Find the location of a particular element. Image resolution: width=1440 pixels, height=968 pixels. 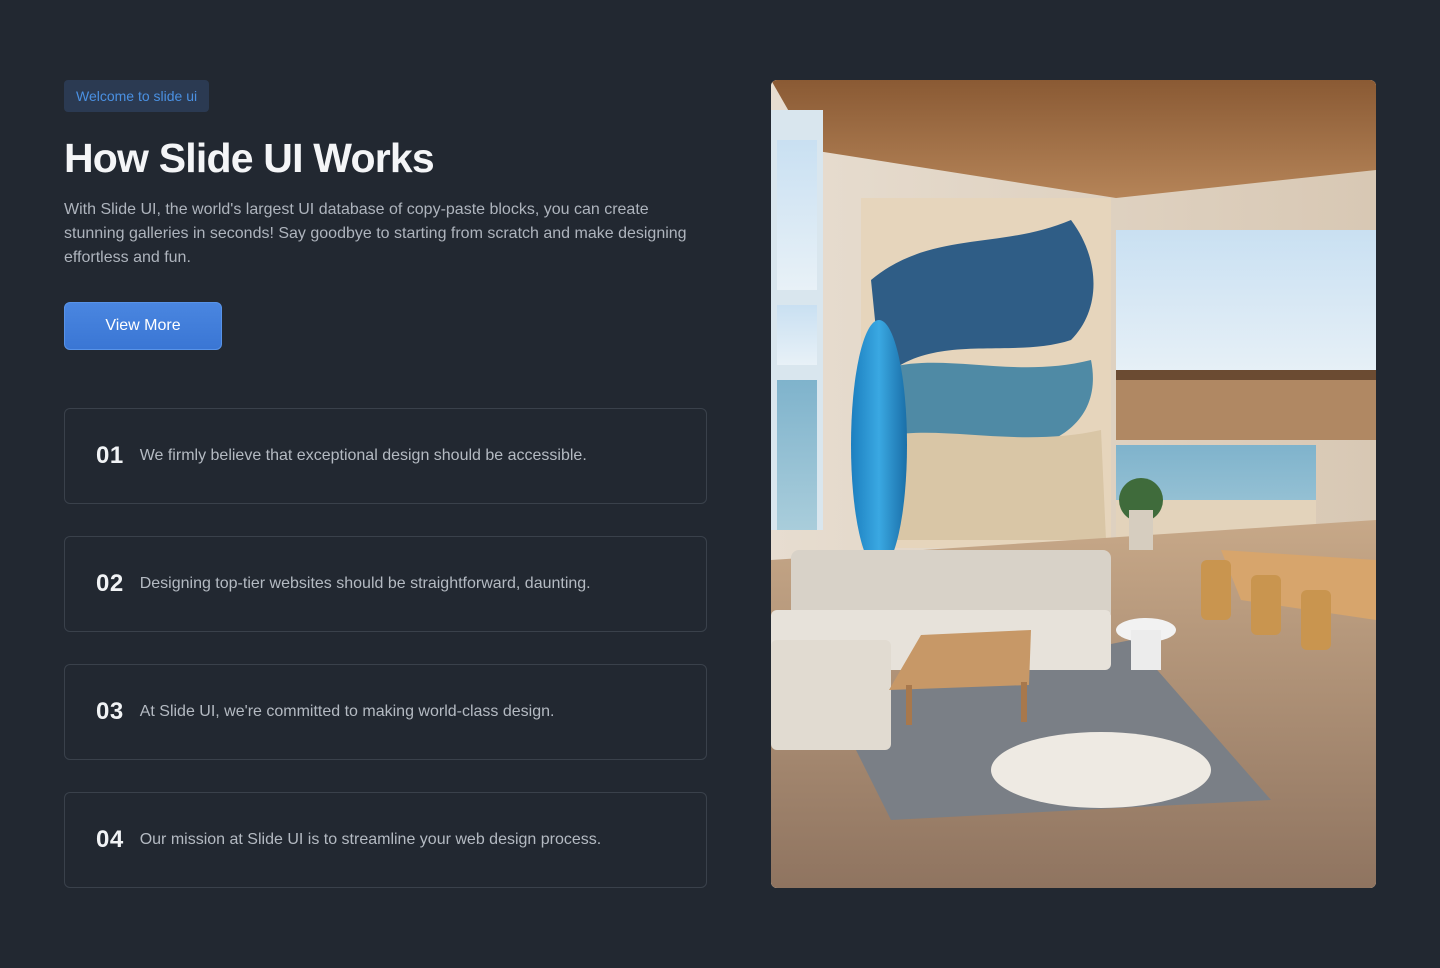

view-more-button: View More is located at coordinates (143, 326).